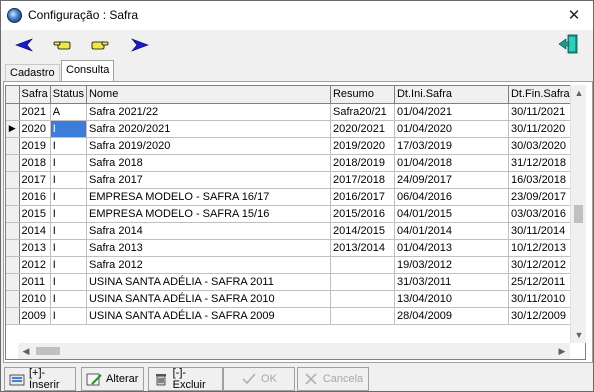 The width and height of the screenshot is (594, 392). What do you see at coordinates (568, 44) in the screenshot?
I see `exit-button` at bounding box center [568, 44].